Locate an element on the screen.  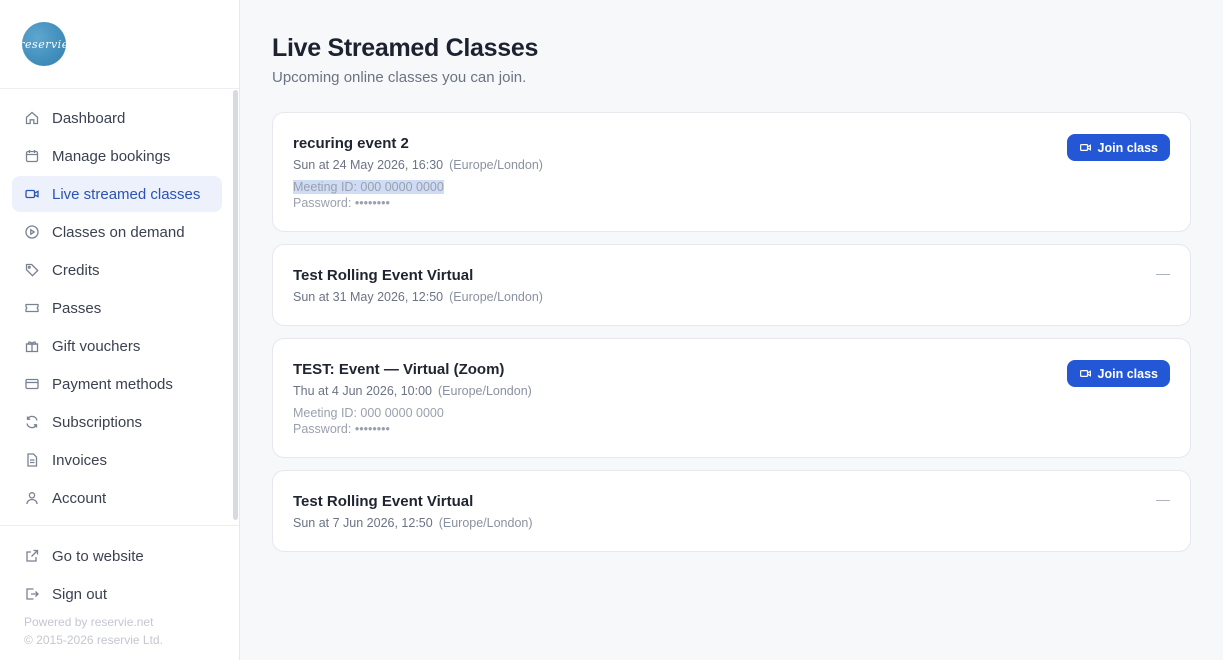
home-icon is located at coordinates (32, 118).